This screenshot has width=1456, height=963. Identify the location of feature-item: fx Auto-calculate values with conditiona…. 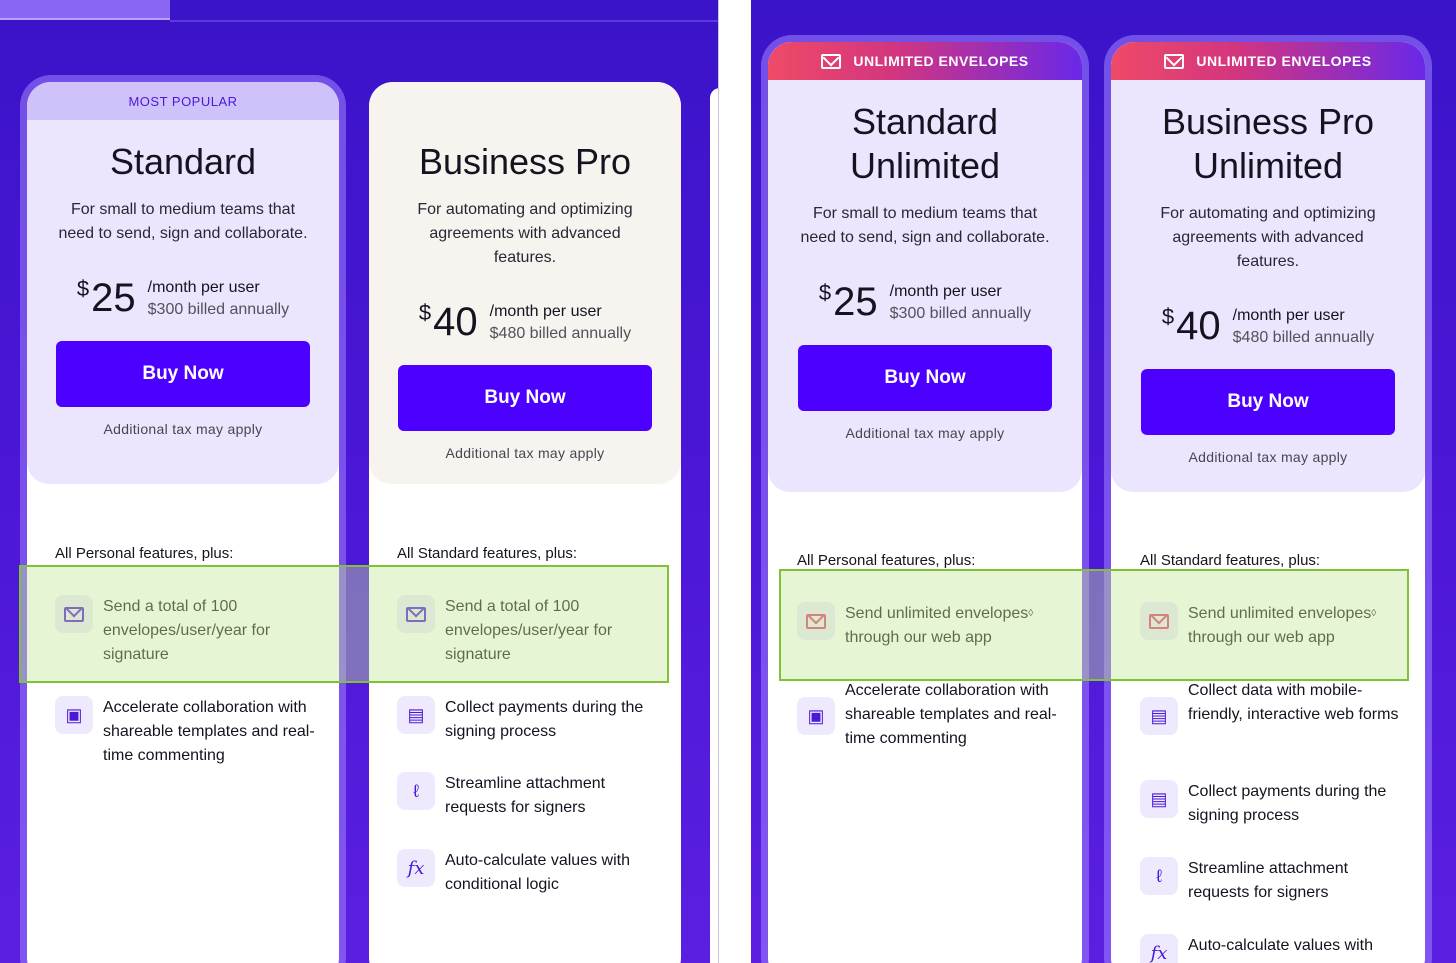
(527, 873).